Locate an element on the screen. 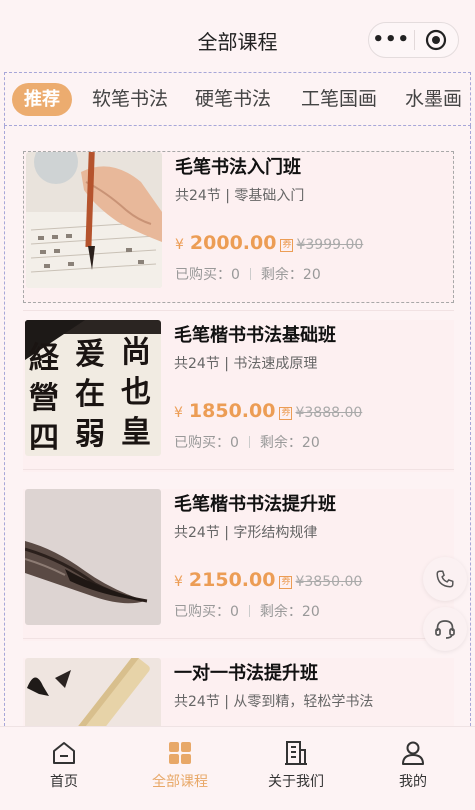  tabbar-item-about: 关于我们 is located at coordinates (296, 762).